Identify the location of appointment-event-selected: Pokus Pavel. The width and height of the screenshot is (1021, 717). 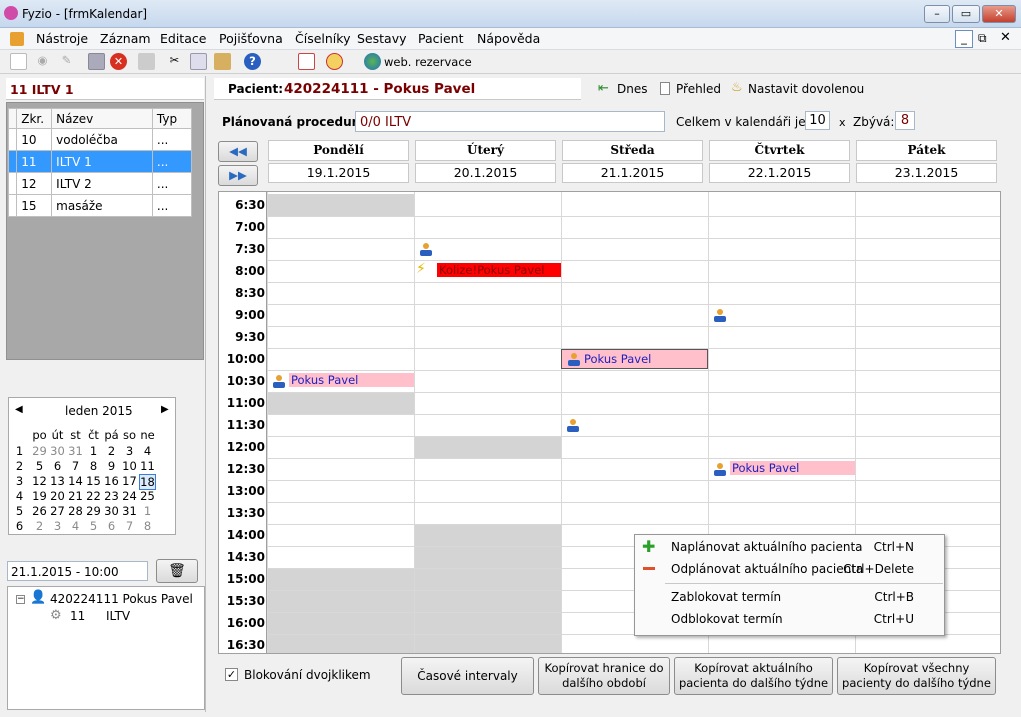
(634, 359).